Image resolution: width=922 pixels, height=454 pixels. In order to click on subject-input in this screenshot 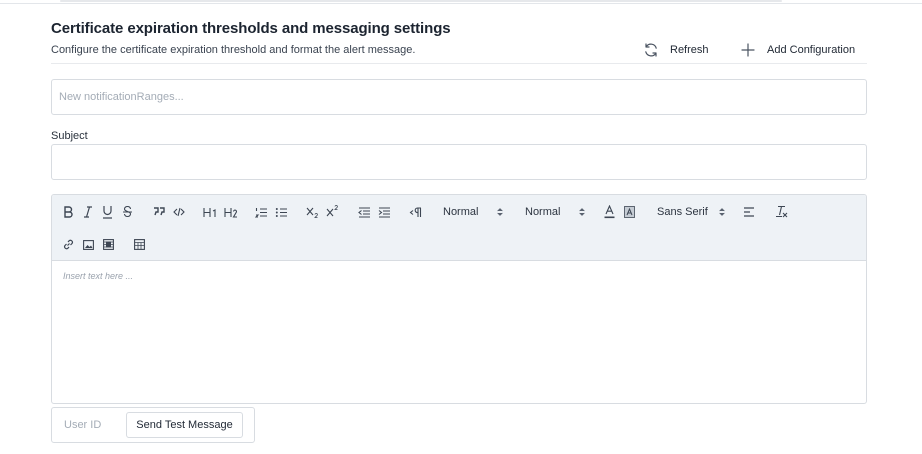, I will do `click(459, 162)`.